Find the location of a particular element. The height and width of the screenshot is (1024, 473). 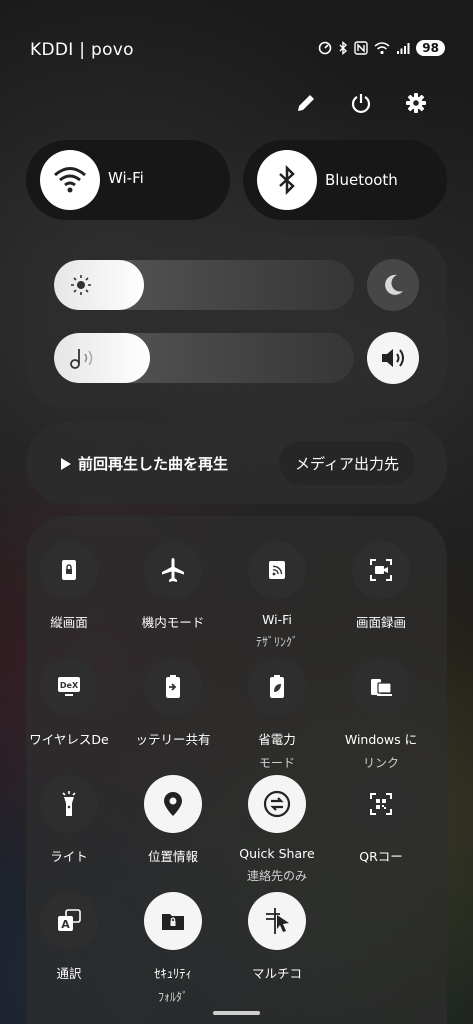

flashlight-icon is located at coordinates (69, 804).